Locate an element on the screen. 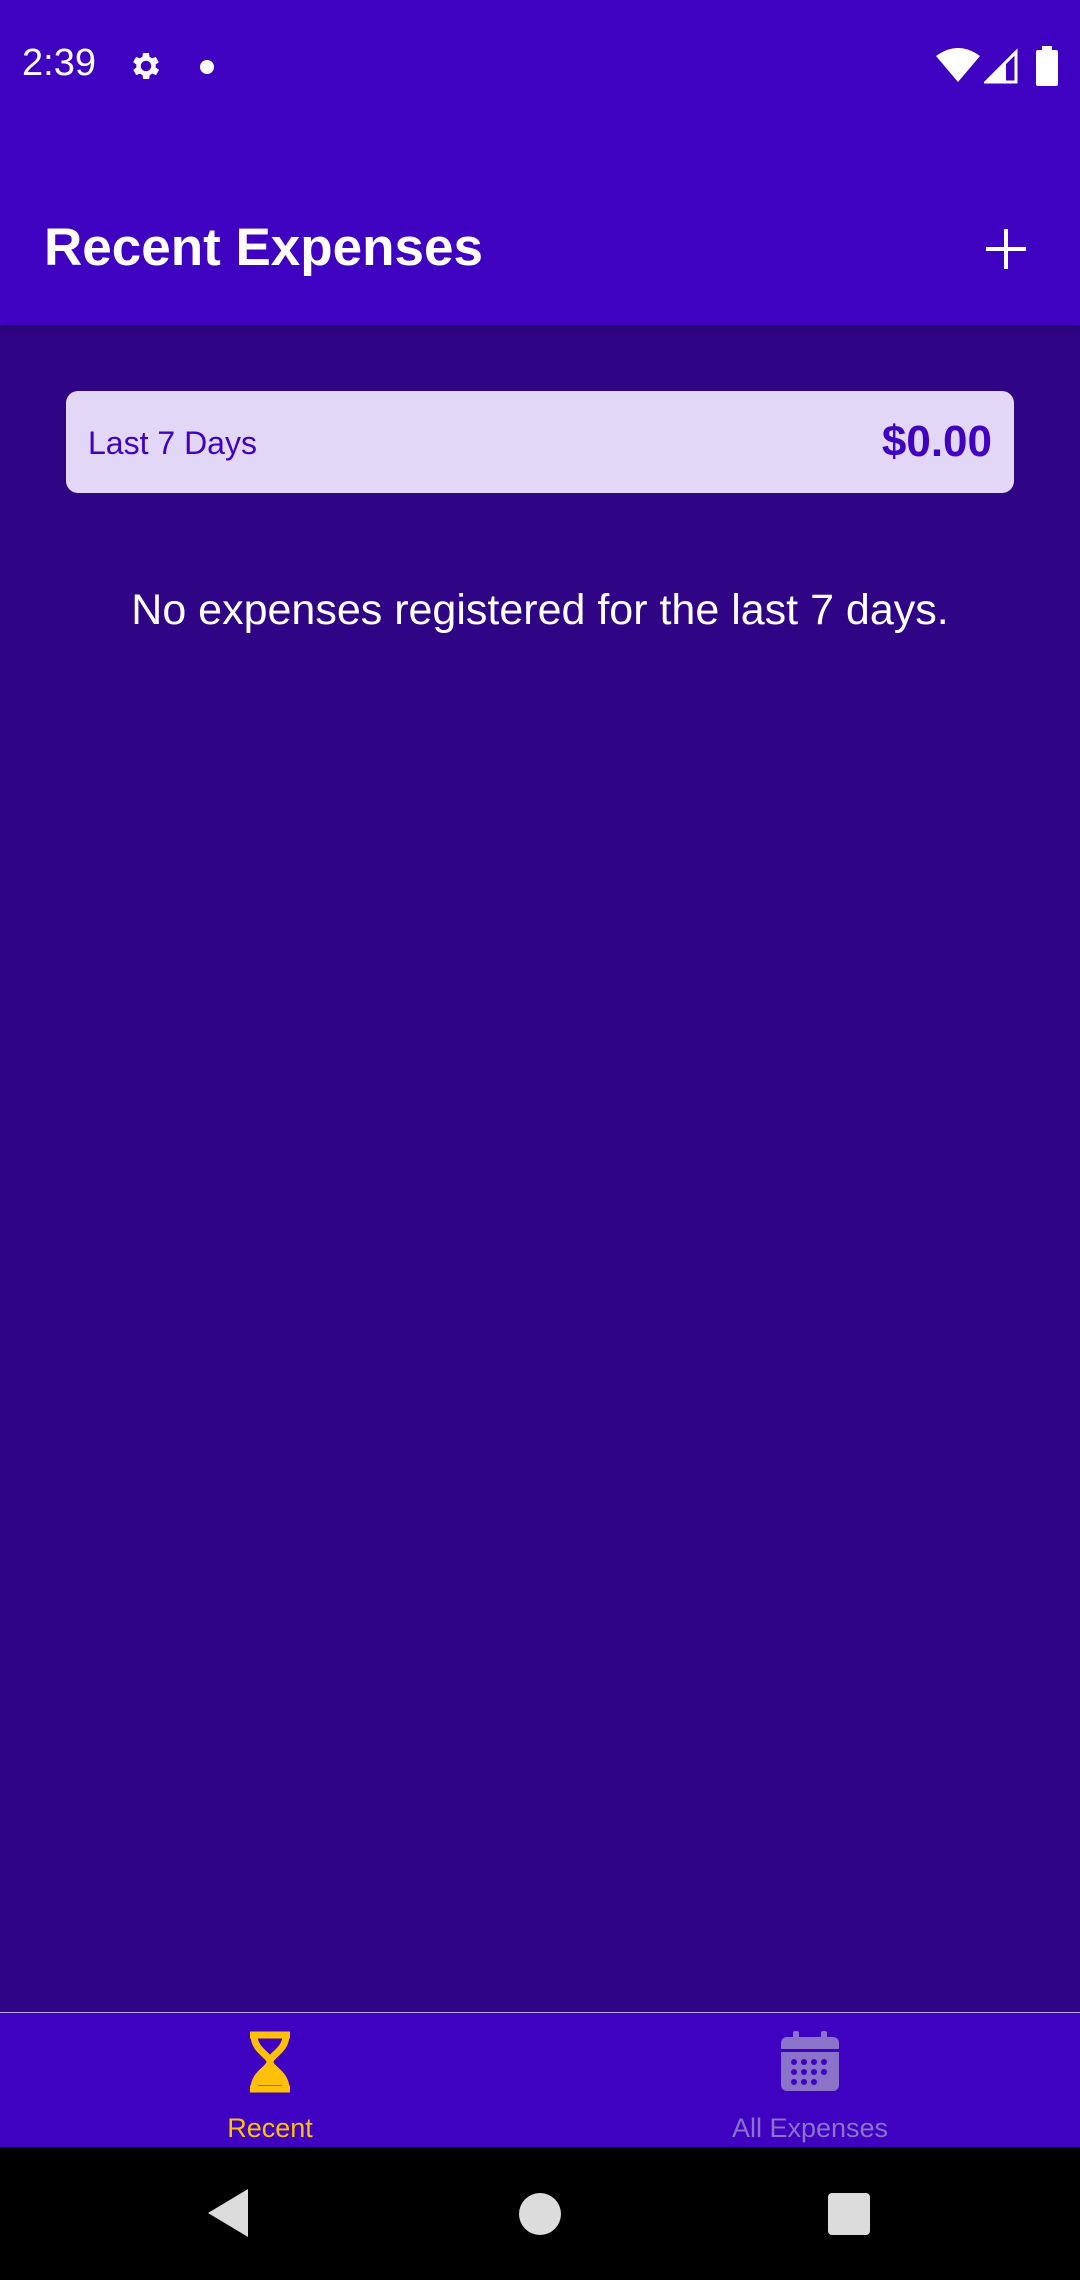 The height and width of the screenshot is (2280, 1080). system-navigation-bar is located at coordinates (540, 2213).